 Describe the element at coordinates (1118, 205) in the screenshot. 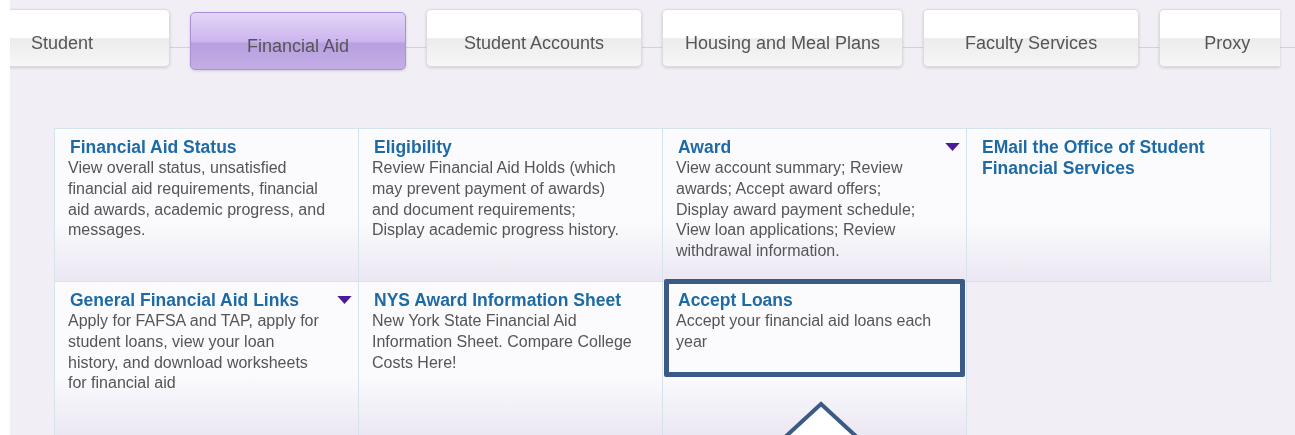

I see `menu-card: EMail the Office of Student Financial Services` at that location.